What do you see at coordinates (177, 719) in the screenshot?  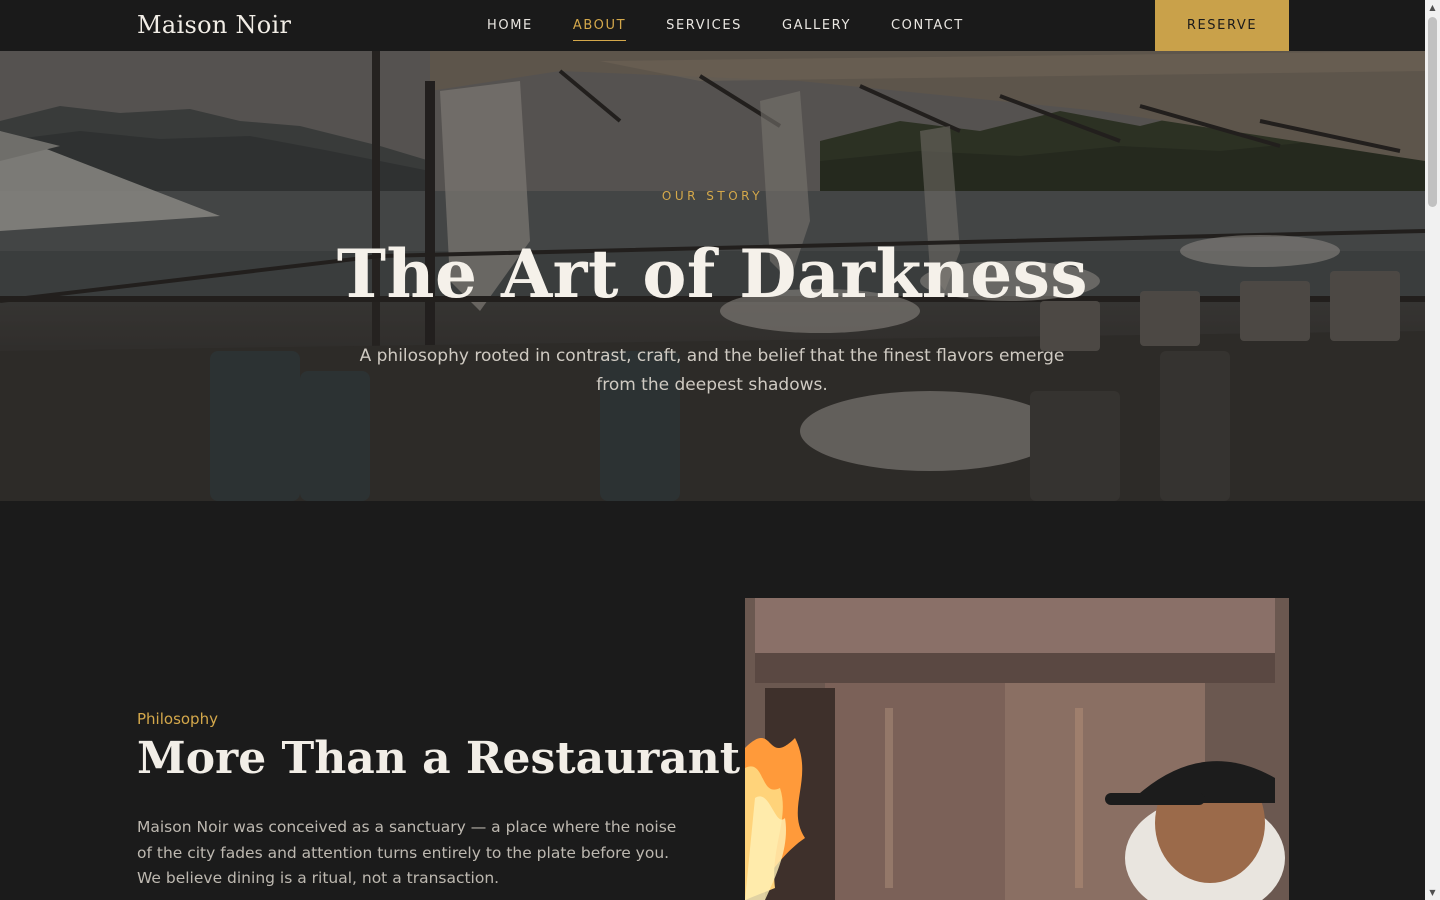 I see `section-eyebrow: Philosophy` at bounding box center [177, 719].